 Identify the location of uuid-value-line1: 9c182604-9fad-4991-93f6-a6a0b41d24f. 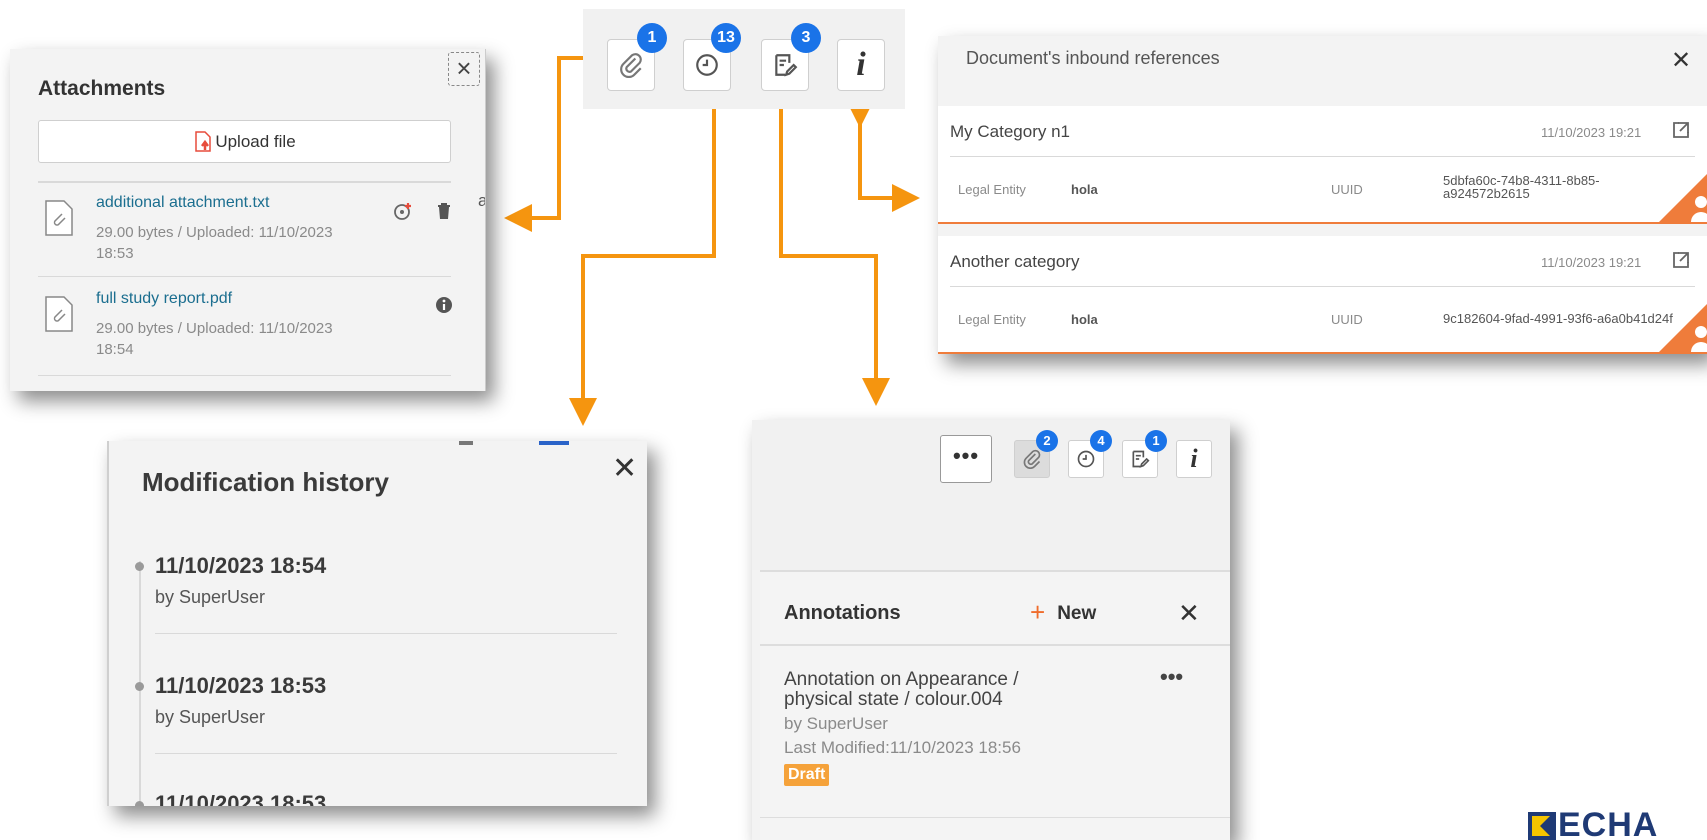
(1558, 318).